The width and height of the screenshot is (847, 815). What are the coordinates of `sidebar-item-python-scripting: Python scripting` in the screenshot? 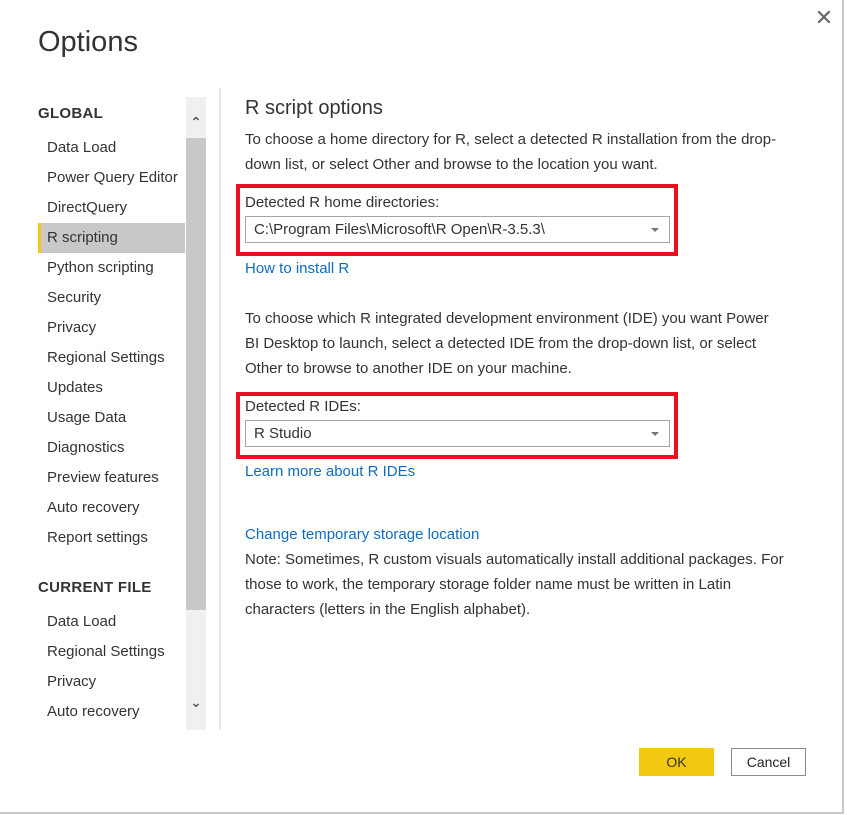 It's located at (111, 268).